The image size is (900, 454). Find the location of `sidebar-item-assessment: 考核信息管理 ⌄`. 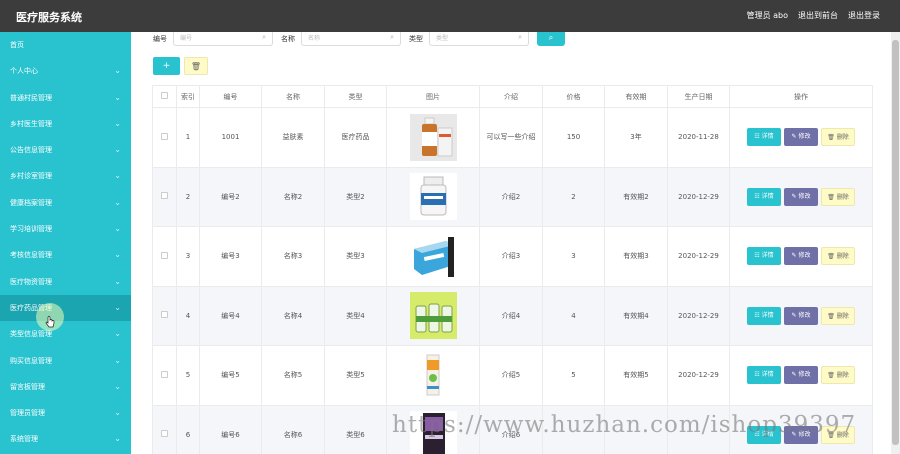

sidebar-item-assessment: 考核信息管理 ⌄ is located at coordinates (65, 255).